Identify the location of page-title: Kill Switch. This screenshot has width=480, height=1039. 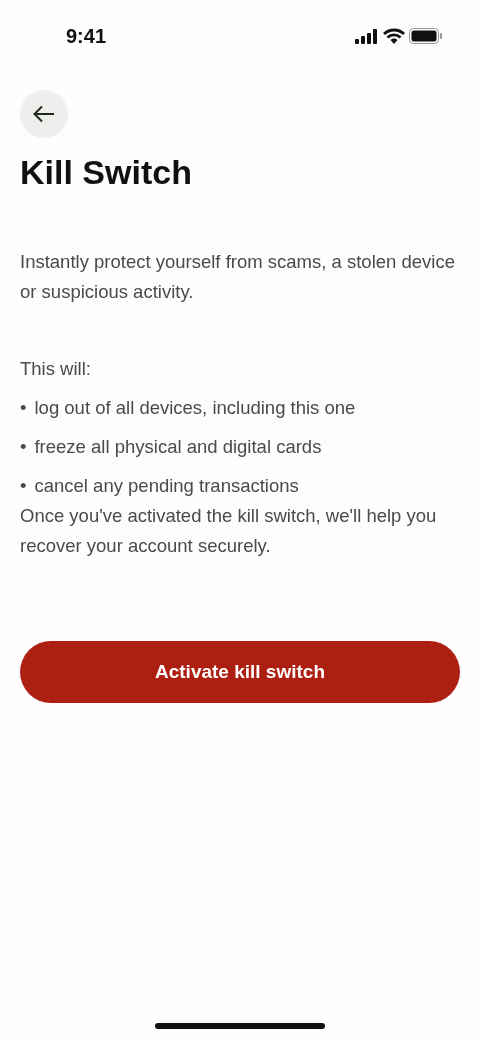
(106, 172).